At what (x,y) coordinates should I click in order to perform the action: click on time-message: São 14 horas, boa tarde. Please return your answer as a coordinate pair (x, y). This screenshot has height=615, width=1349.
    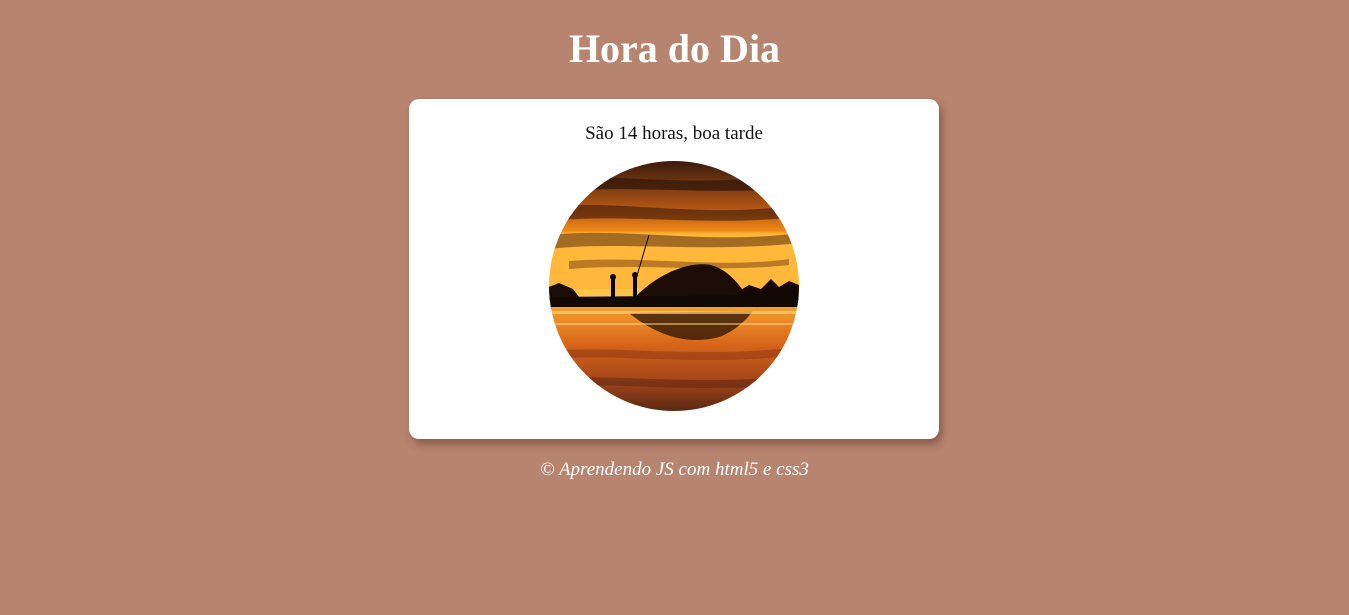
    Looking at the image, I should click on (674, 133).